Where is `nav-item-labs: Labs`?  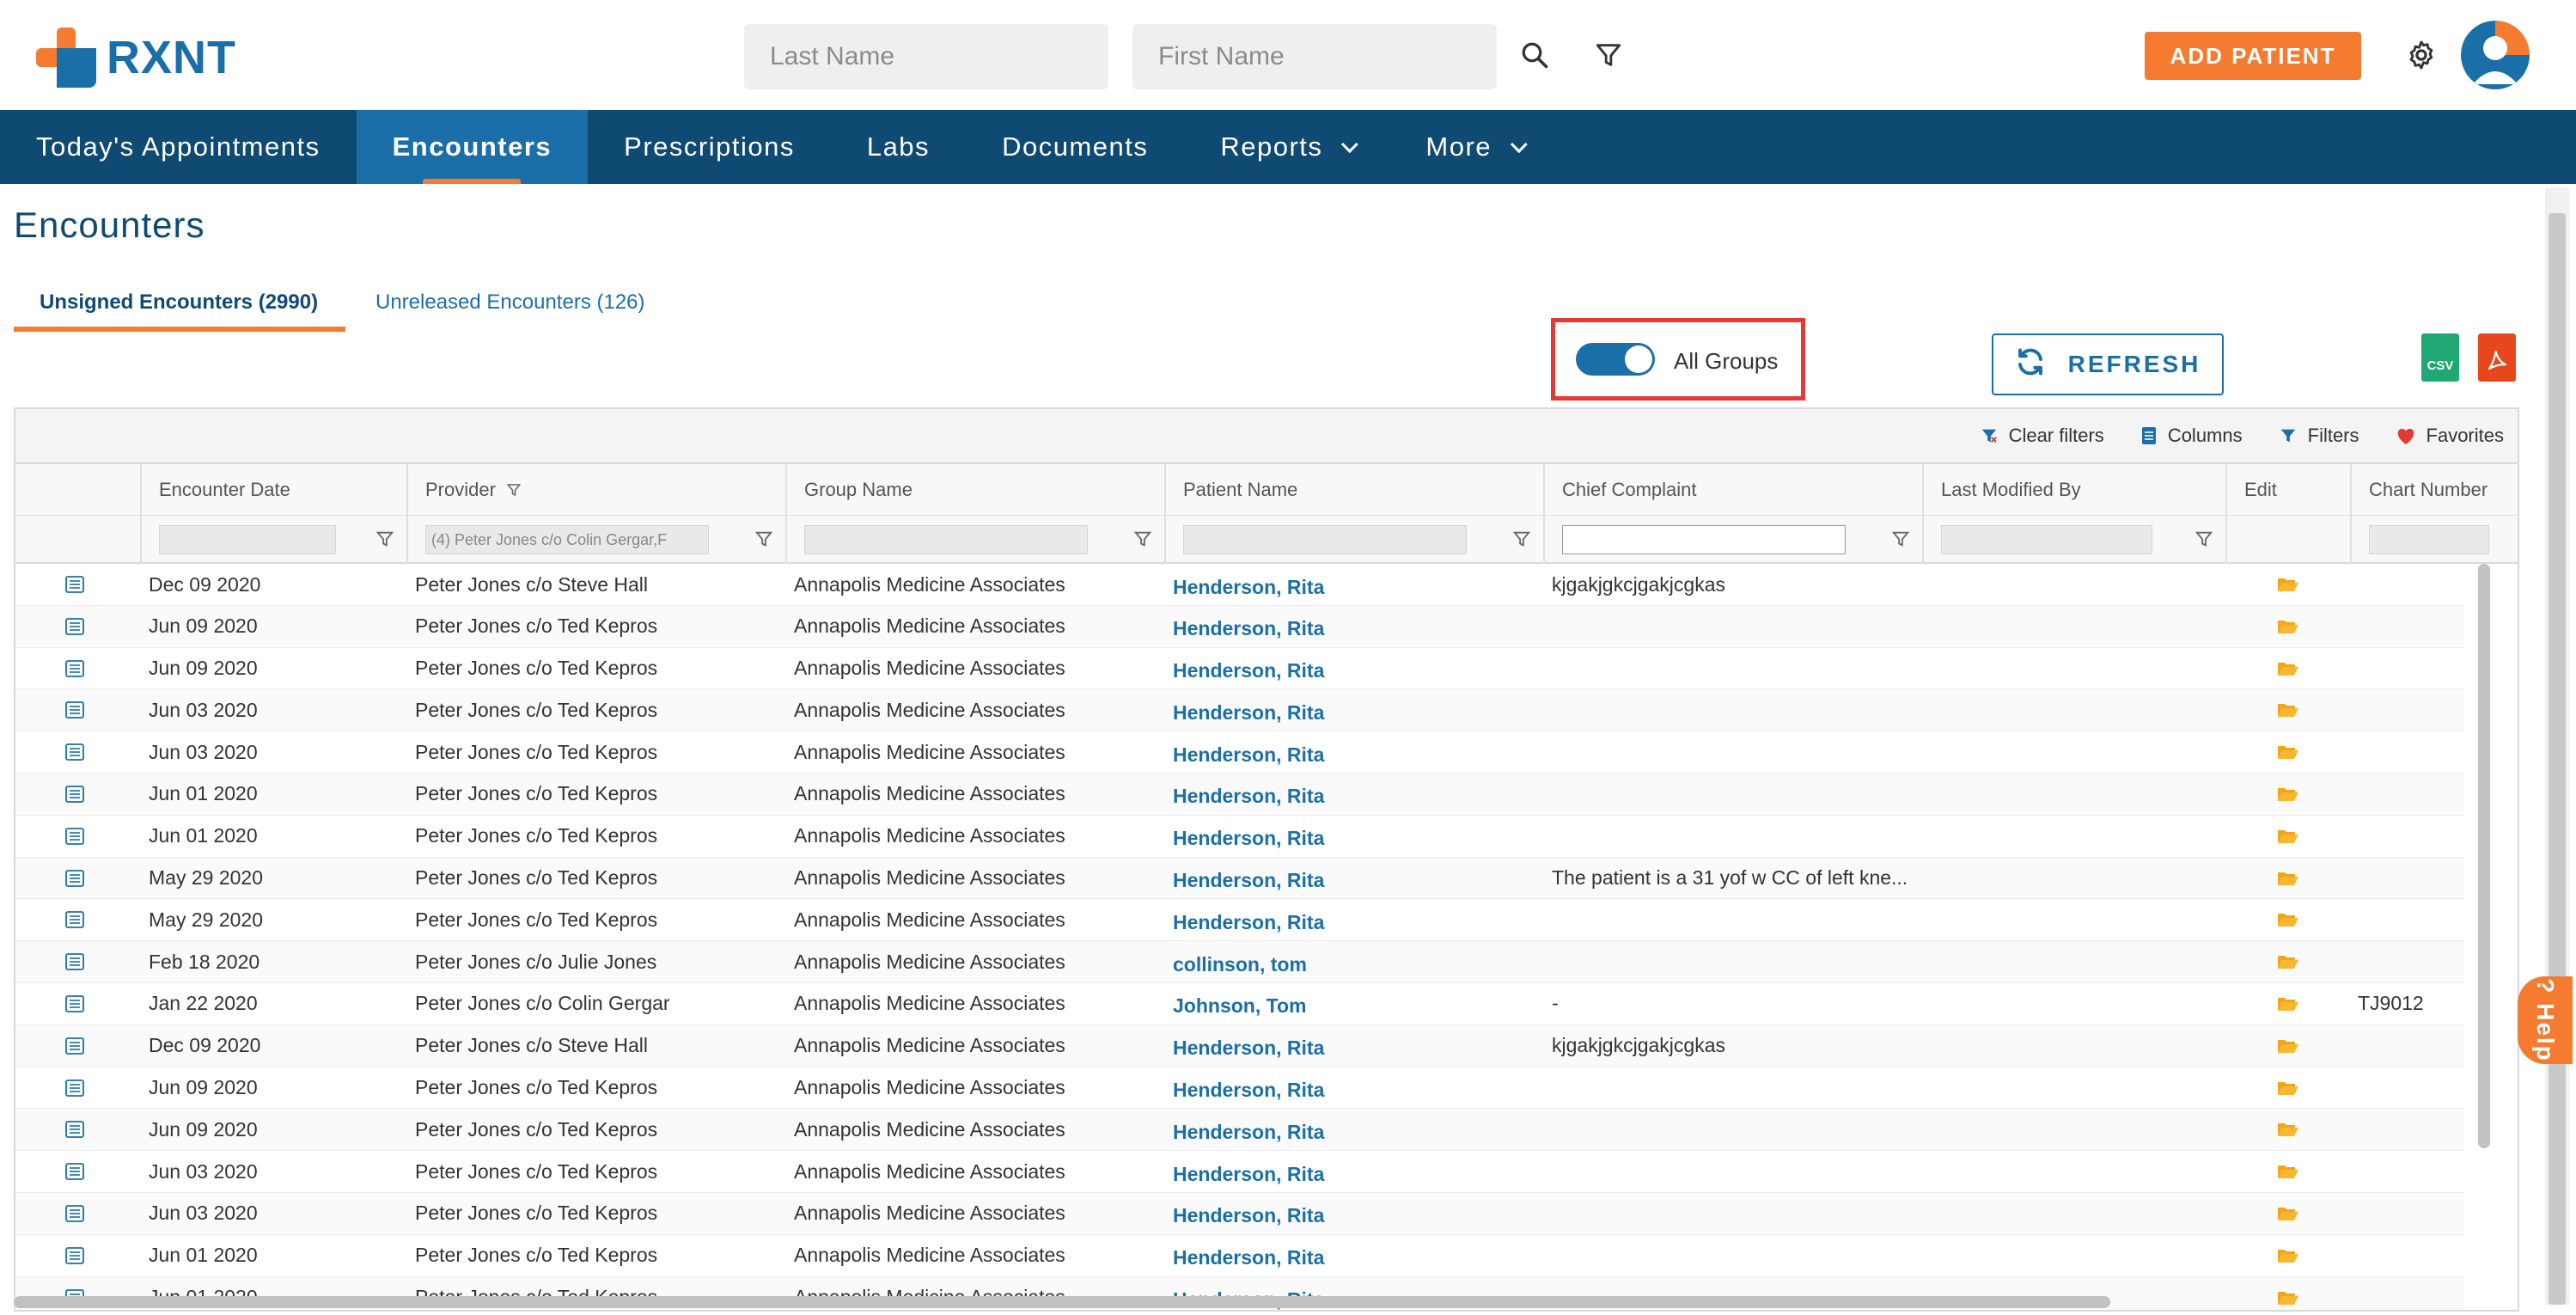
nav-item-labs: Labs is located at coordinates (899, 147).